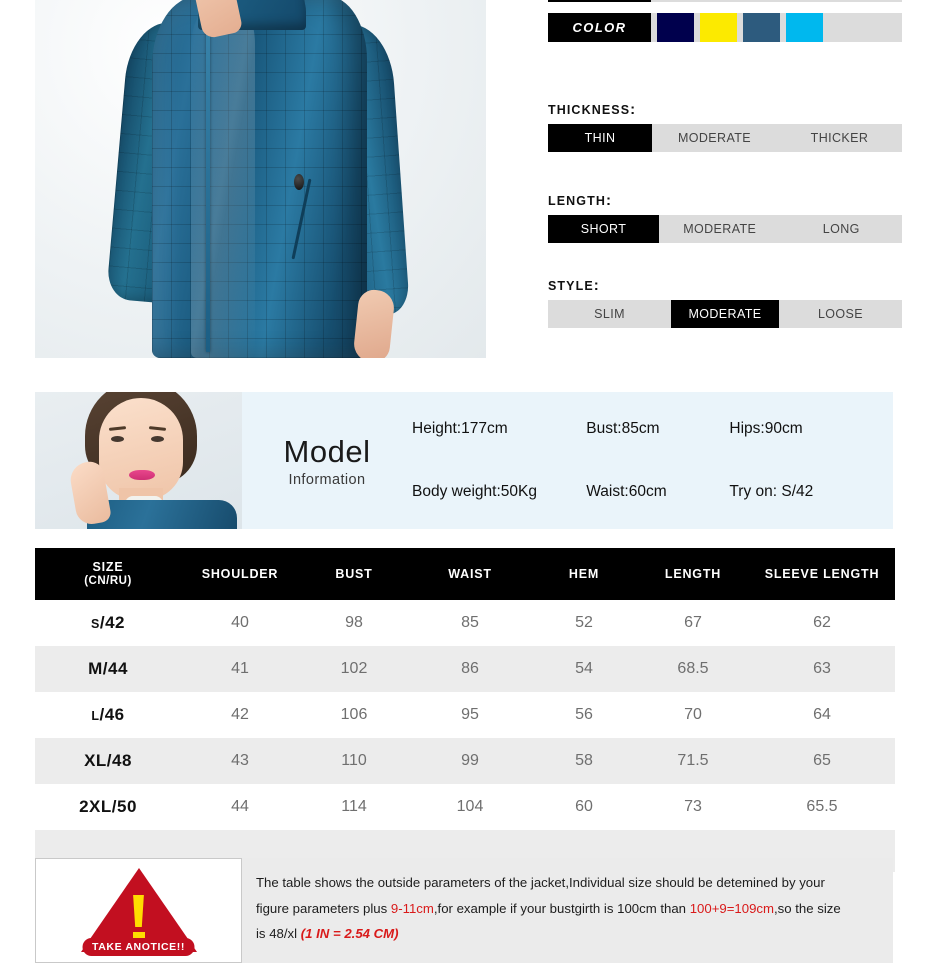 The image size is (950, 974). Describe the element at coordinates (822, 623) in the screenshot. I see `cell-sleeve: 62` at that location.